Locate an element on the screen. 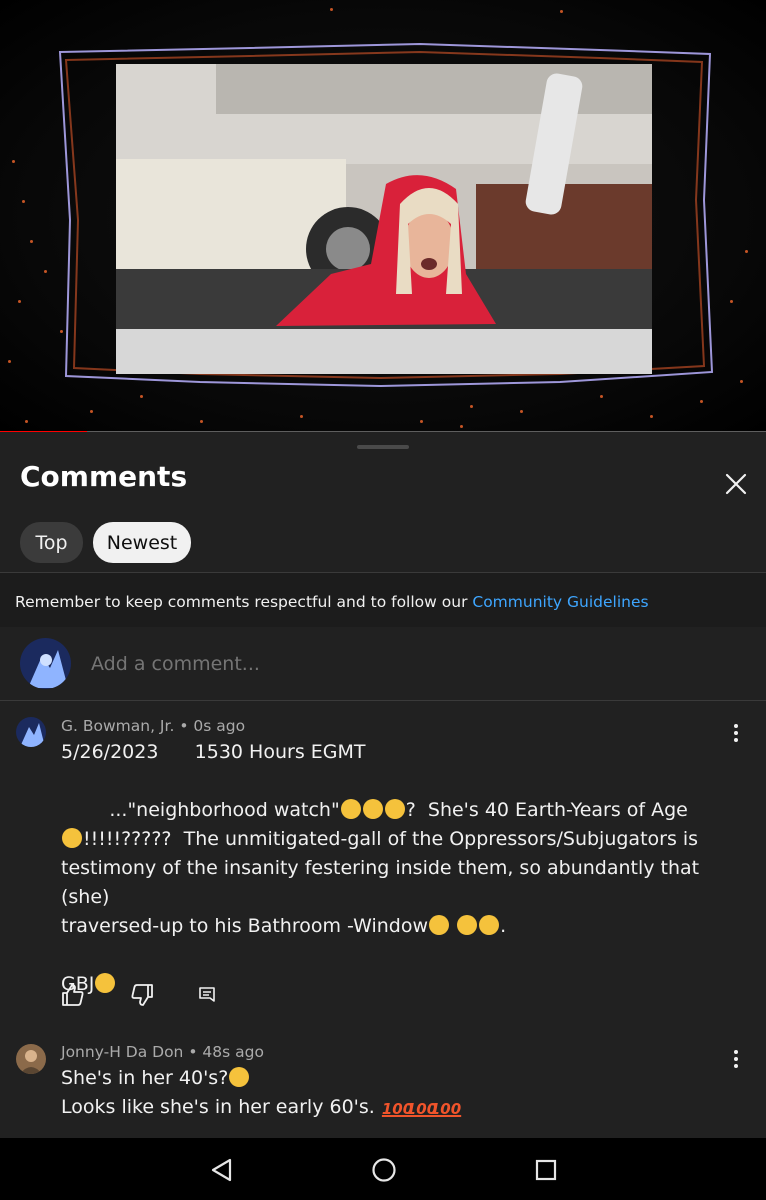 This screenshot has width=766, height=1200. close-button is located at coordinates (736, 484).